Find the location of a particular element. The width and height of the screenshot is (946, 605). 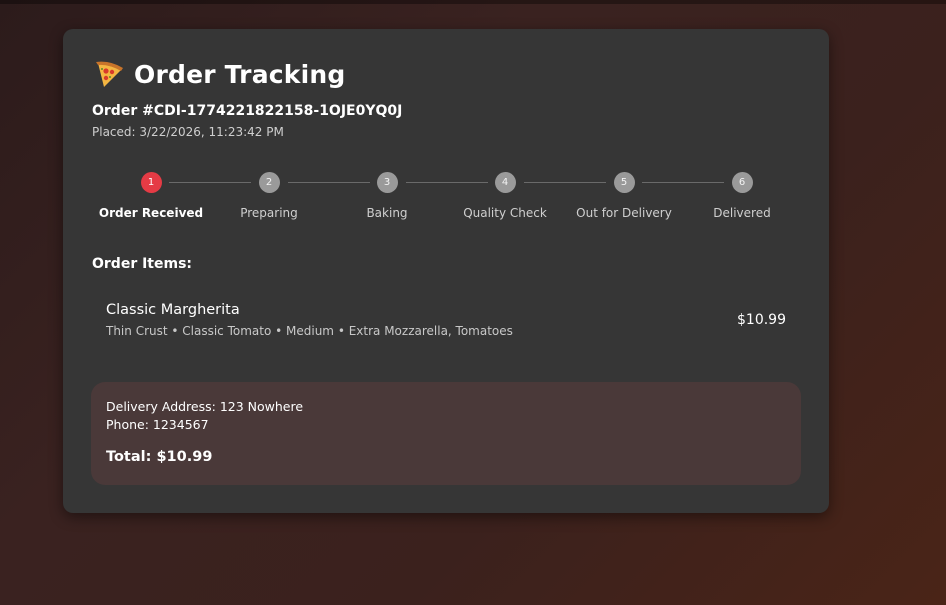

step-label: Out for Delivery is located at coordinates (624, 213).